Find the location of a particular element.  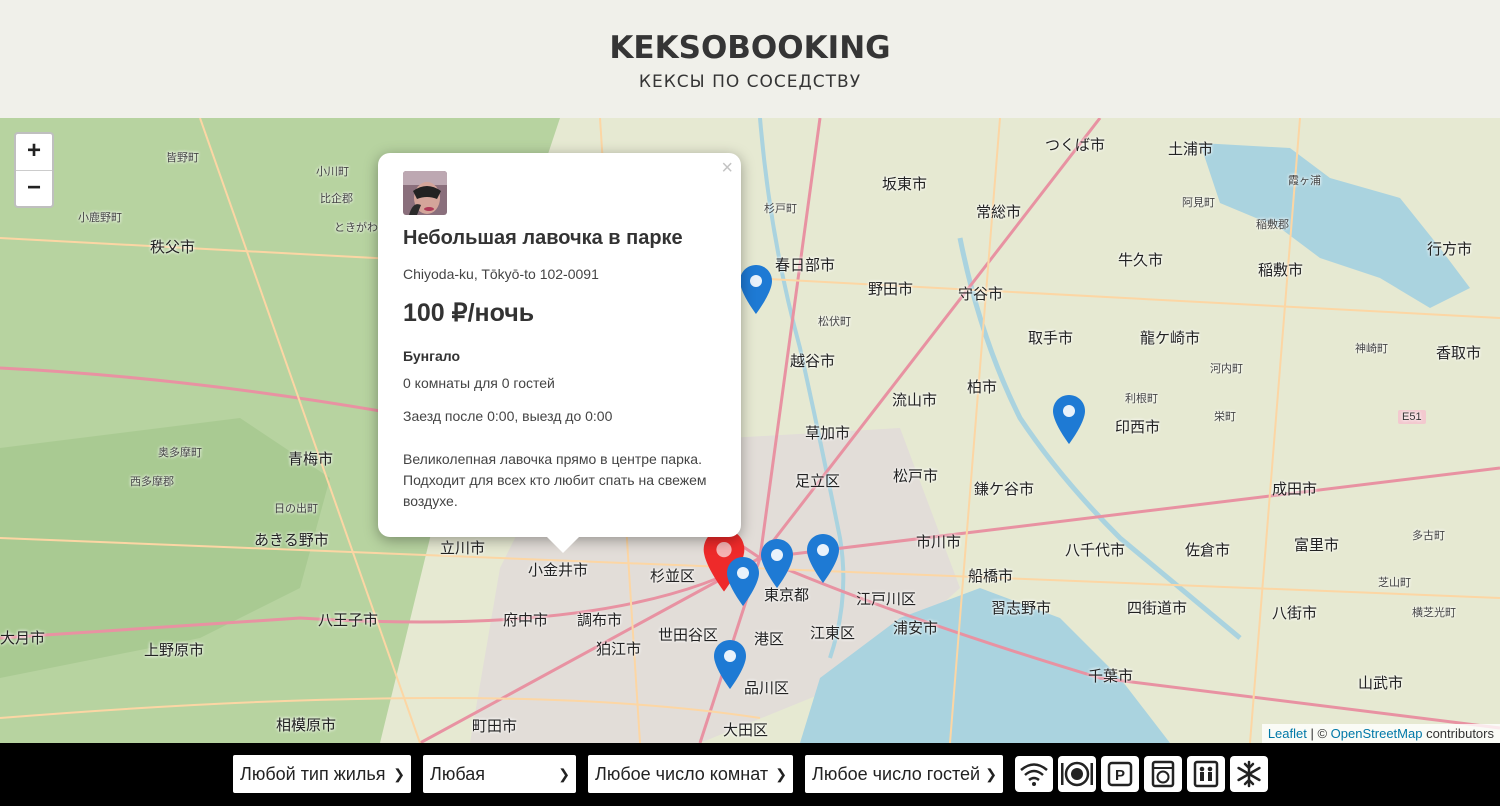

housing-type-select: Любой тип жилья ❯ is located at coordinates (322, 774).